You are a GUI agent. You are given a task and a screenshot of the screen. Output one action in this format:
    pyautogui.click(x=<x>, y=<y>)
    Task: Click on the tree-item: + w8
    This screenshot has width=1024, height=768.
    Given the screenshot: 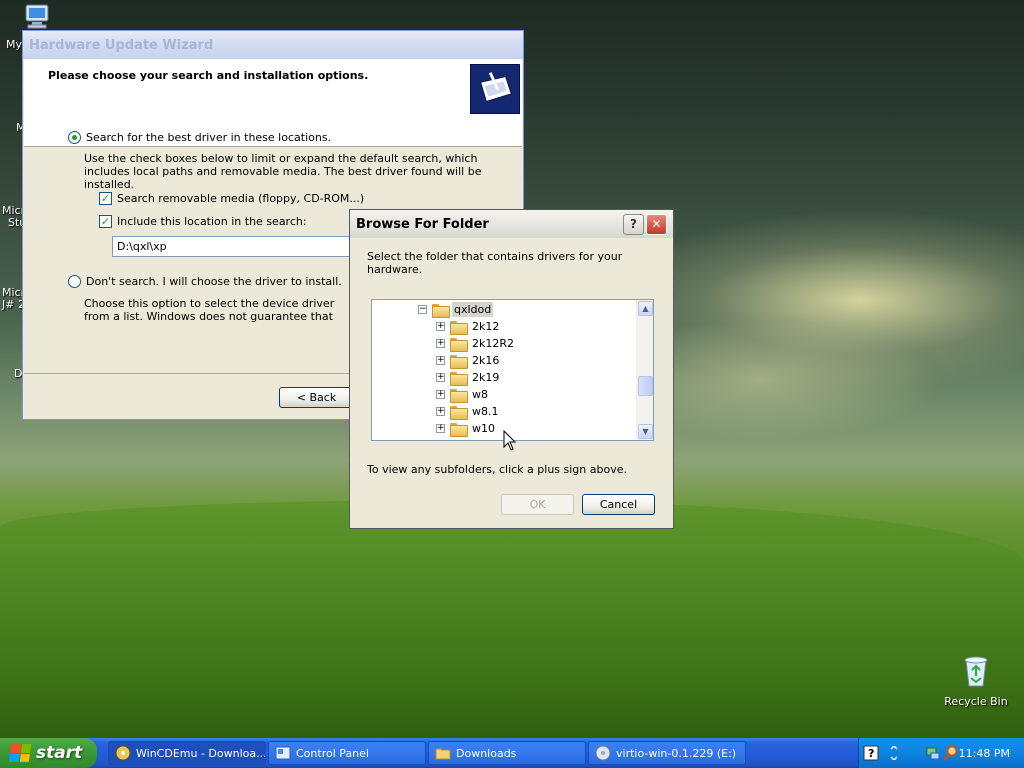 What is the action you would take?
    pyautogui.click(x=463, y=394)
    